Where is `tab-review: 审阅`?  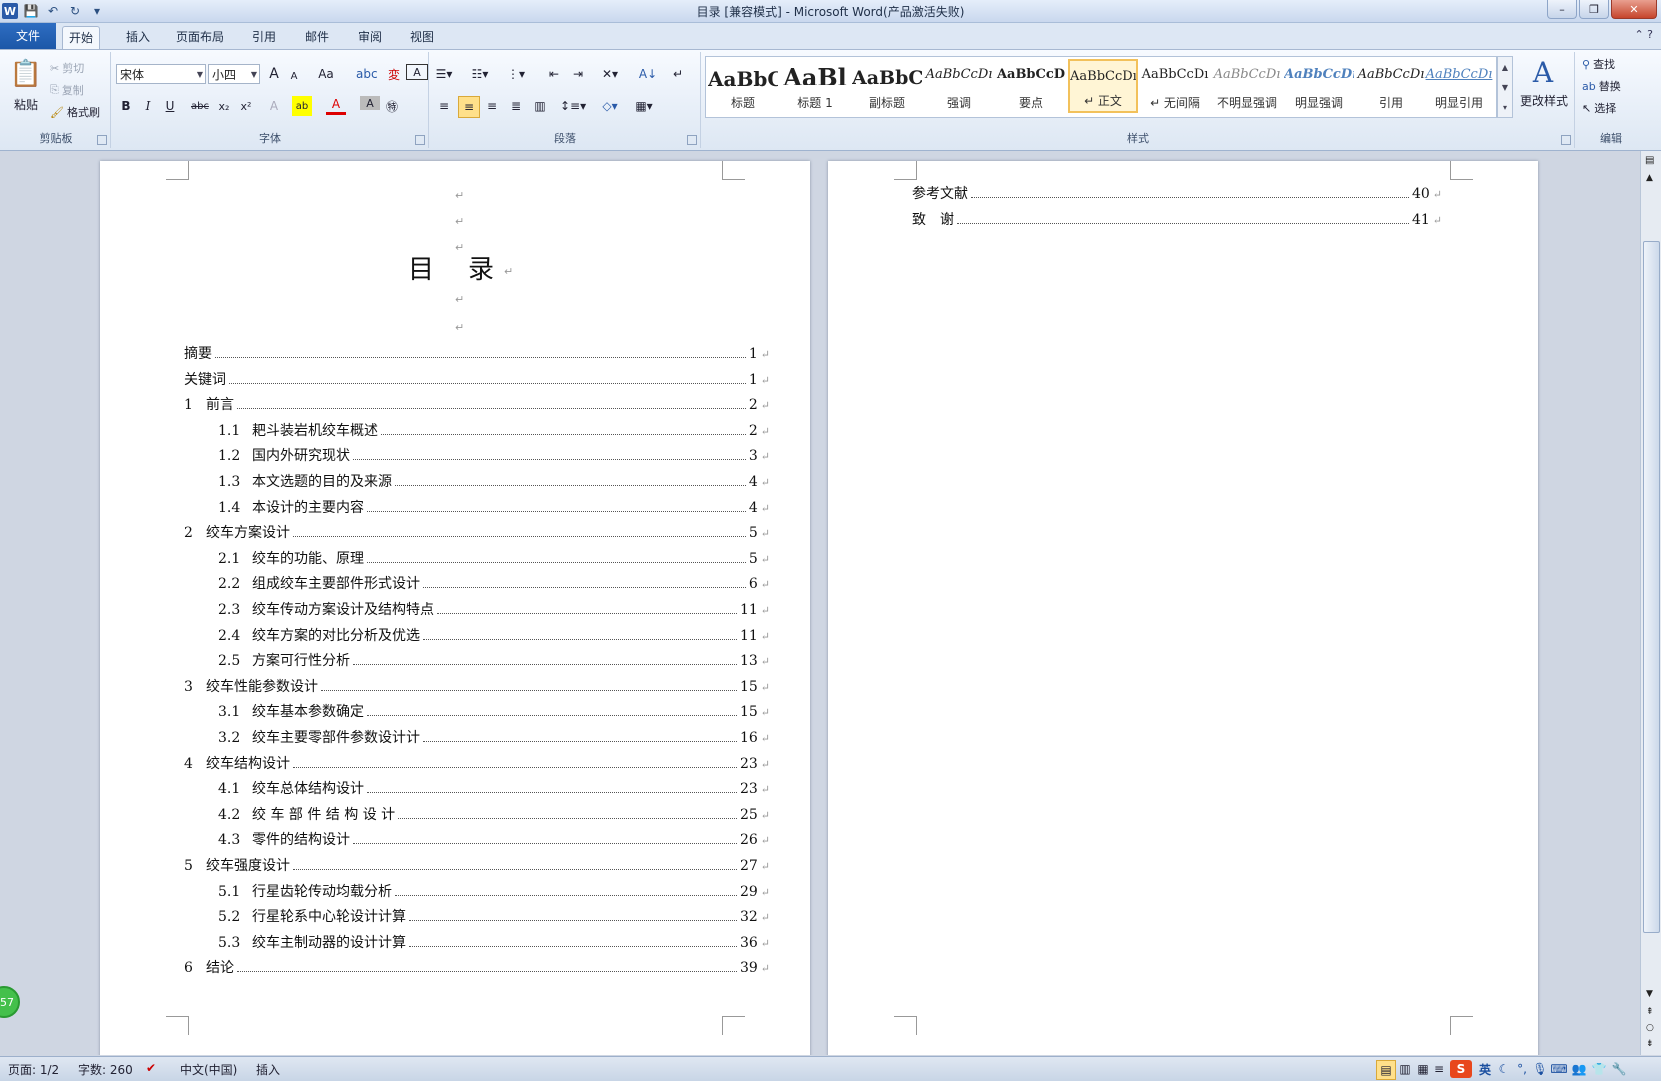 tab-review: 审阅 is located at coordinates (370, 37).